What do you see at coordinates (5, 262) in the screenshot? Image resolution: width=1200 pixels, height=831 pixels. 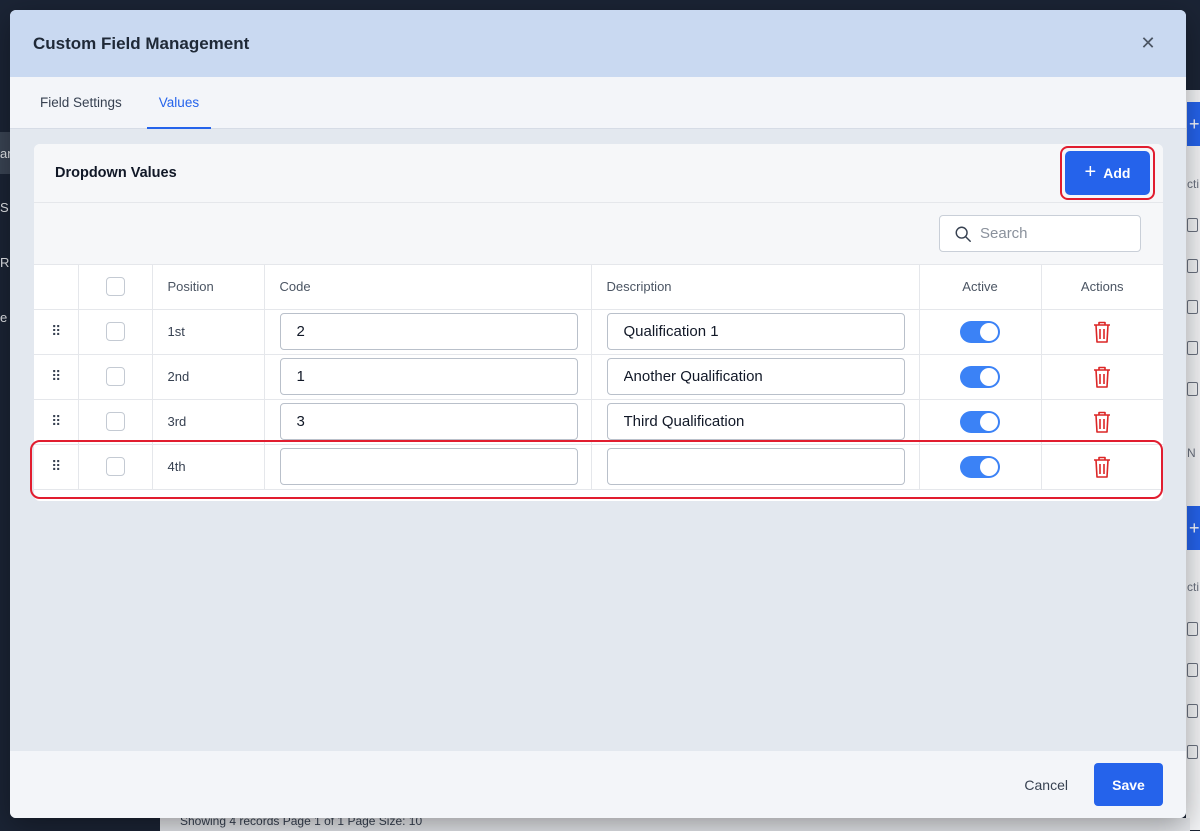 I see `bg-sidebar-text: R` at bounding box center [5, 262].